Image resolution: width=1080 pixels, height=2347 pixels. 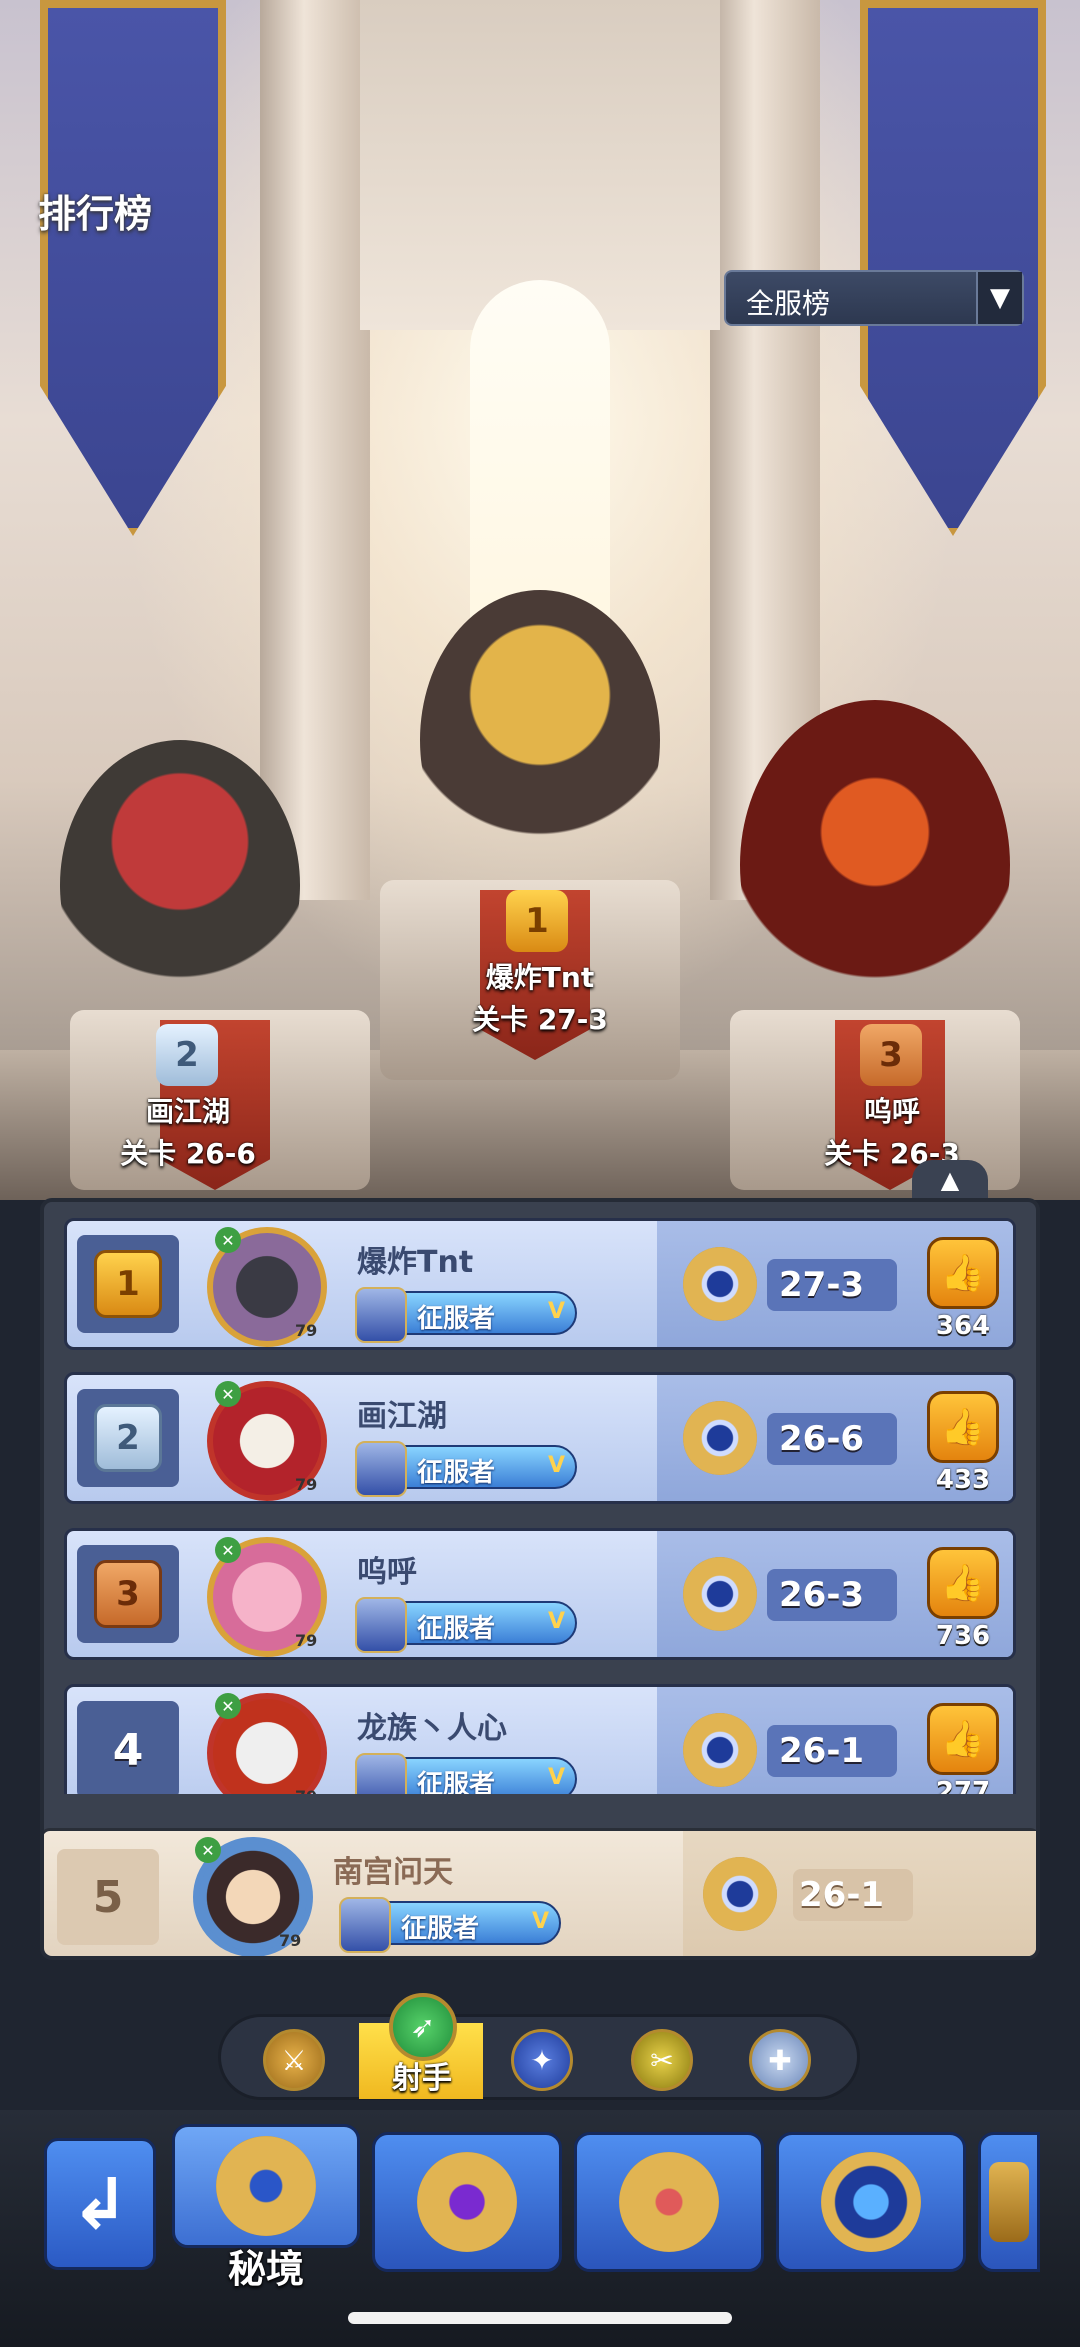 I want to click on leaderboard-row: 2 ✕ 79 画江湖 征服者 V 26-6 👍 433, so click(x=540, y=1438).